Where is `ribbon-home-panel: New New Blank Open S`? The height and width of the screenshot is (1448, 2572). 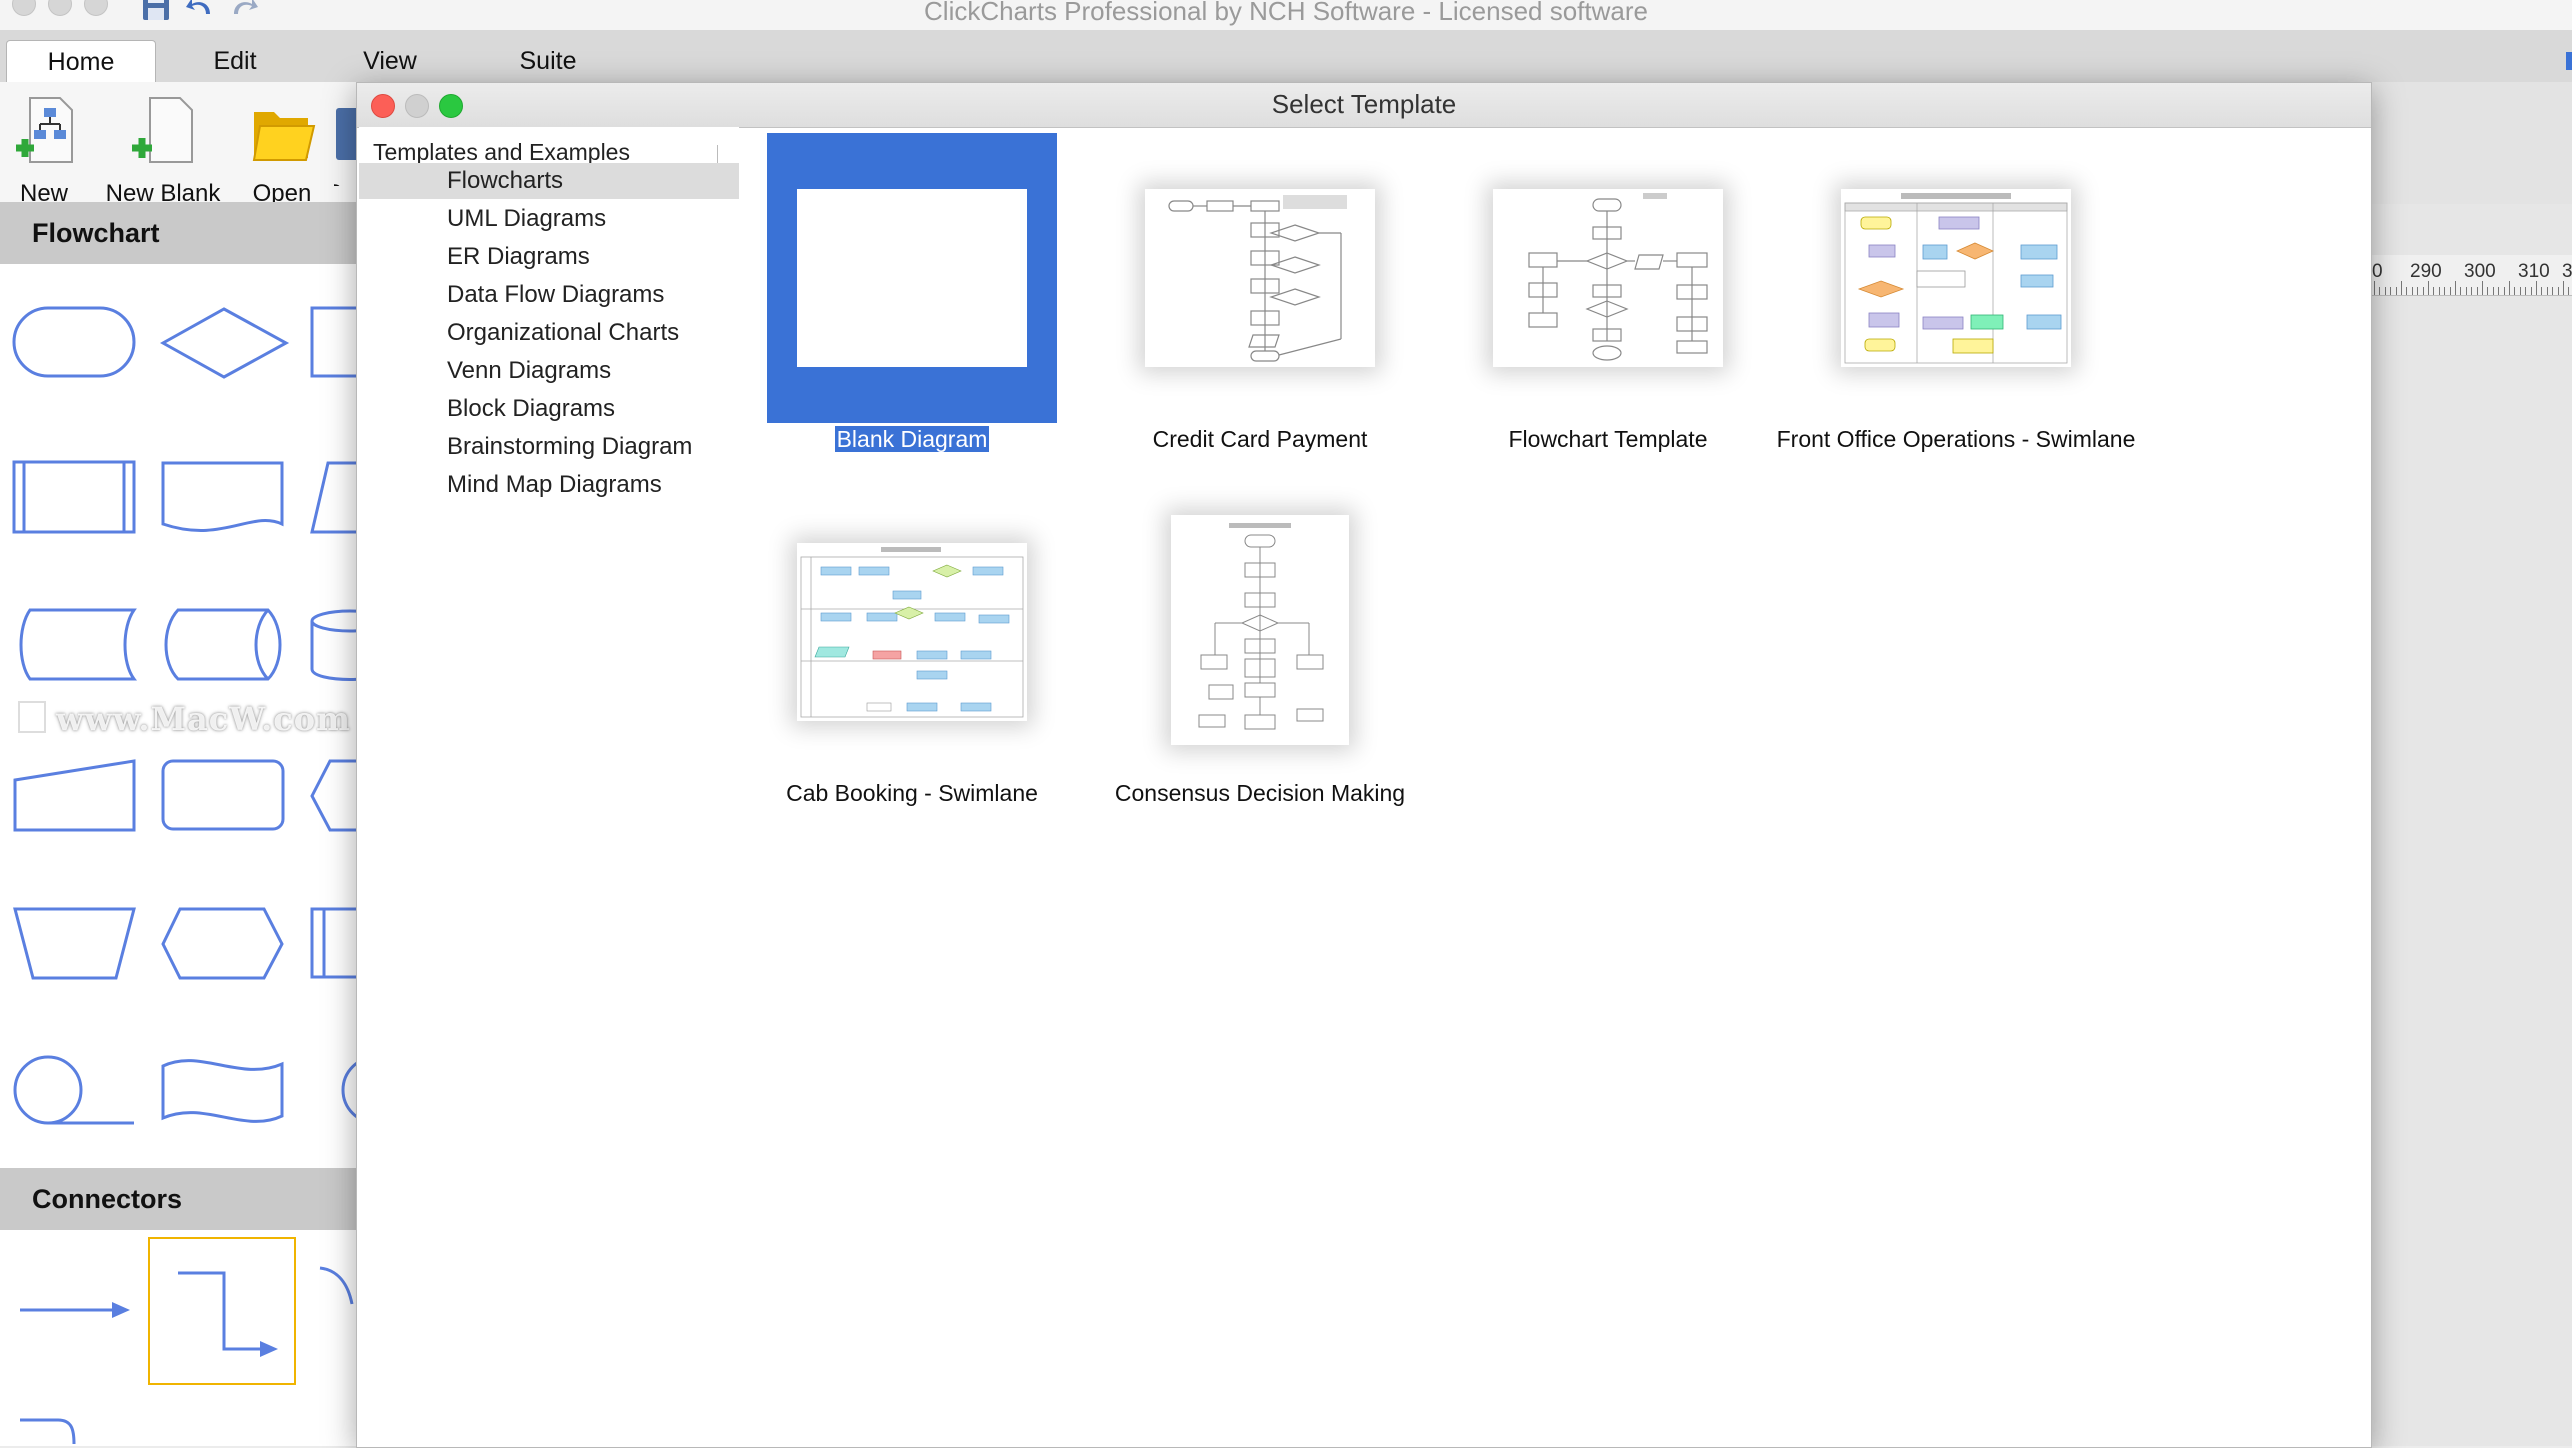
ribbon-home-panel: New New Blank Open S is located at coordinates (182, 144).